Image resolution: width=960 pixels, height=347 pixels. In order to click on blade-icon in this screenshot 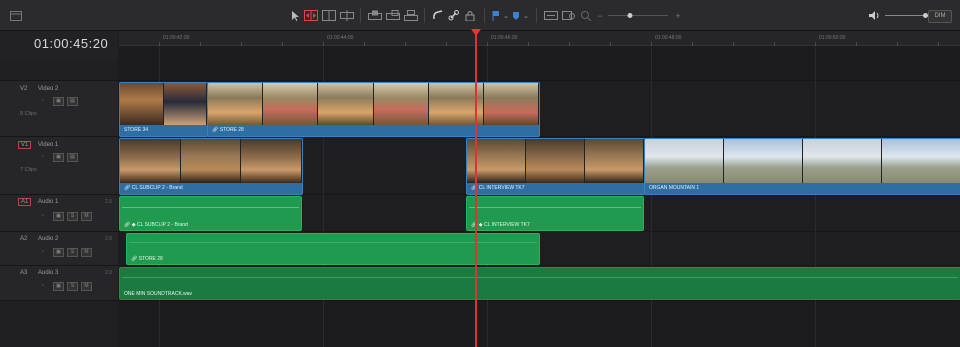, I will do `click(347, 15)`.